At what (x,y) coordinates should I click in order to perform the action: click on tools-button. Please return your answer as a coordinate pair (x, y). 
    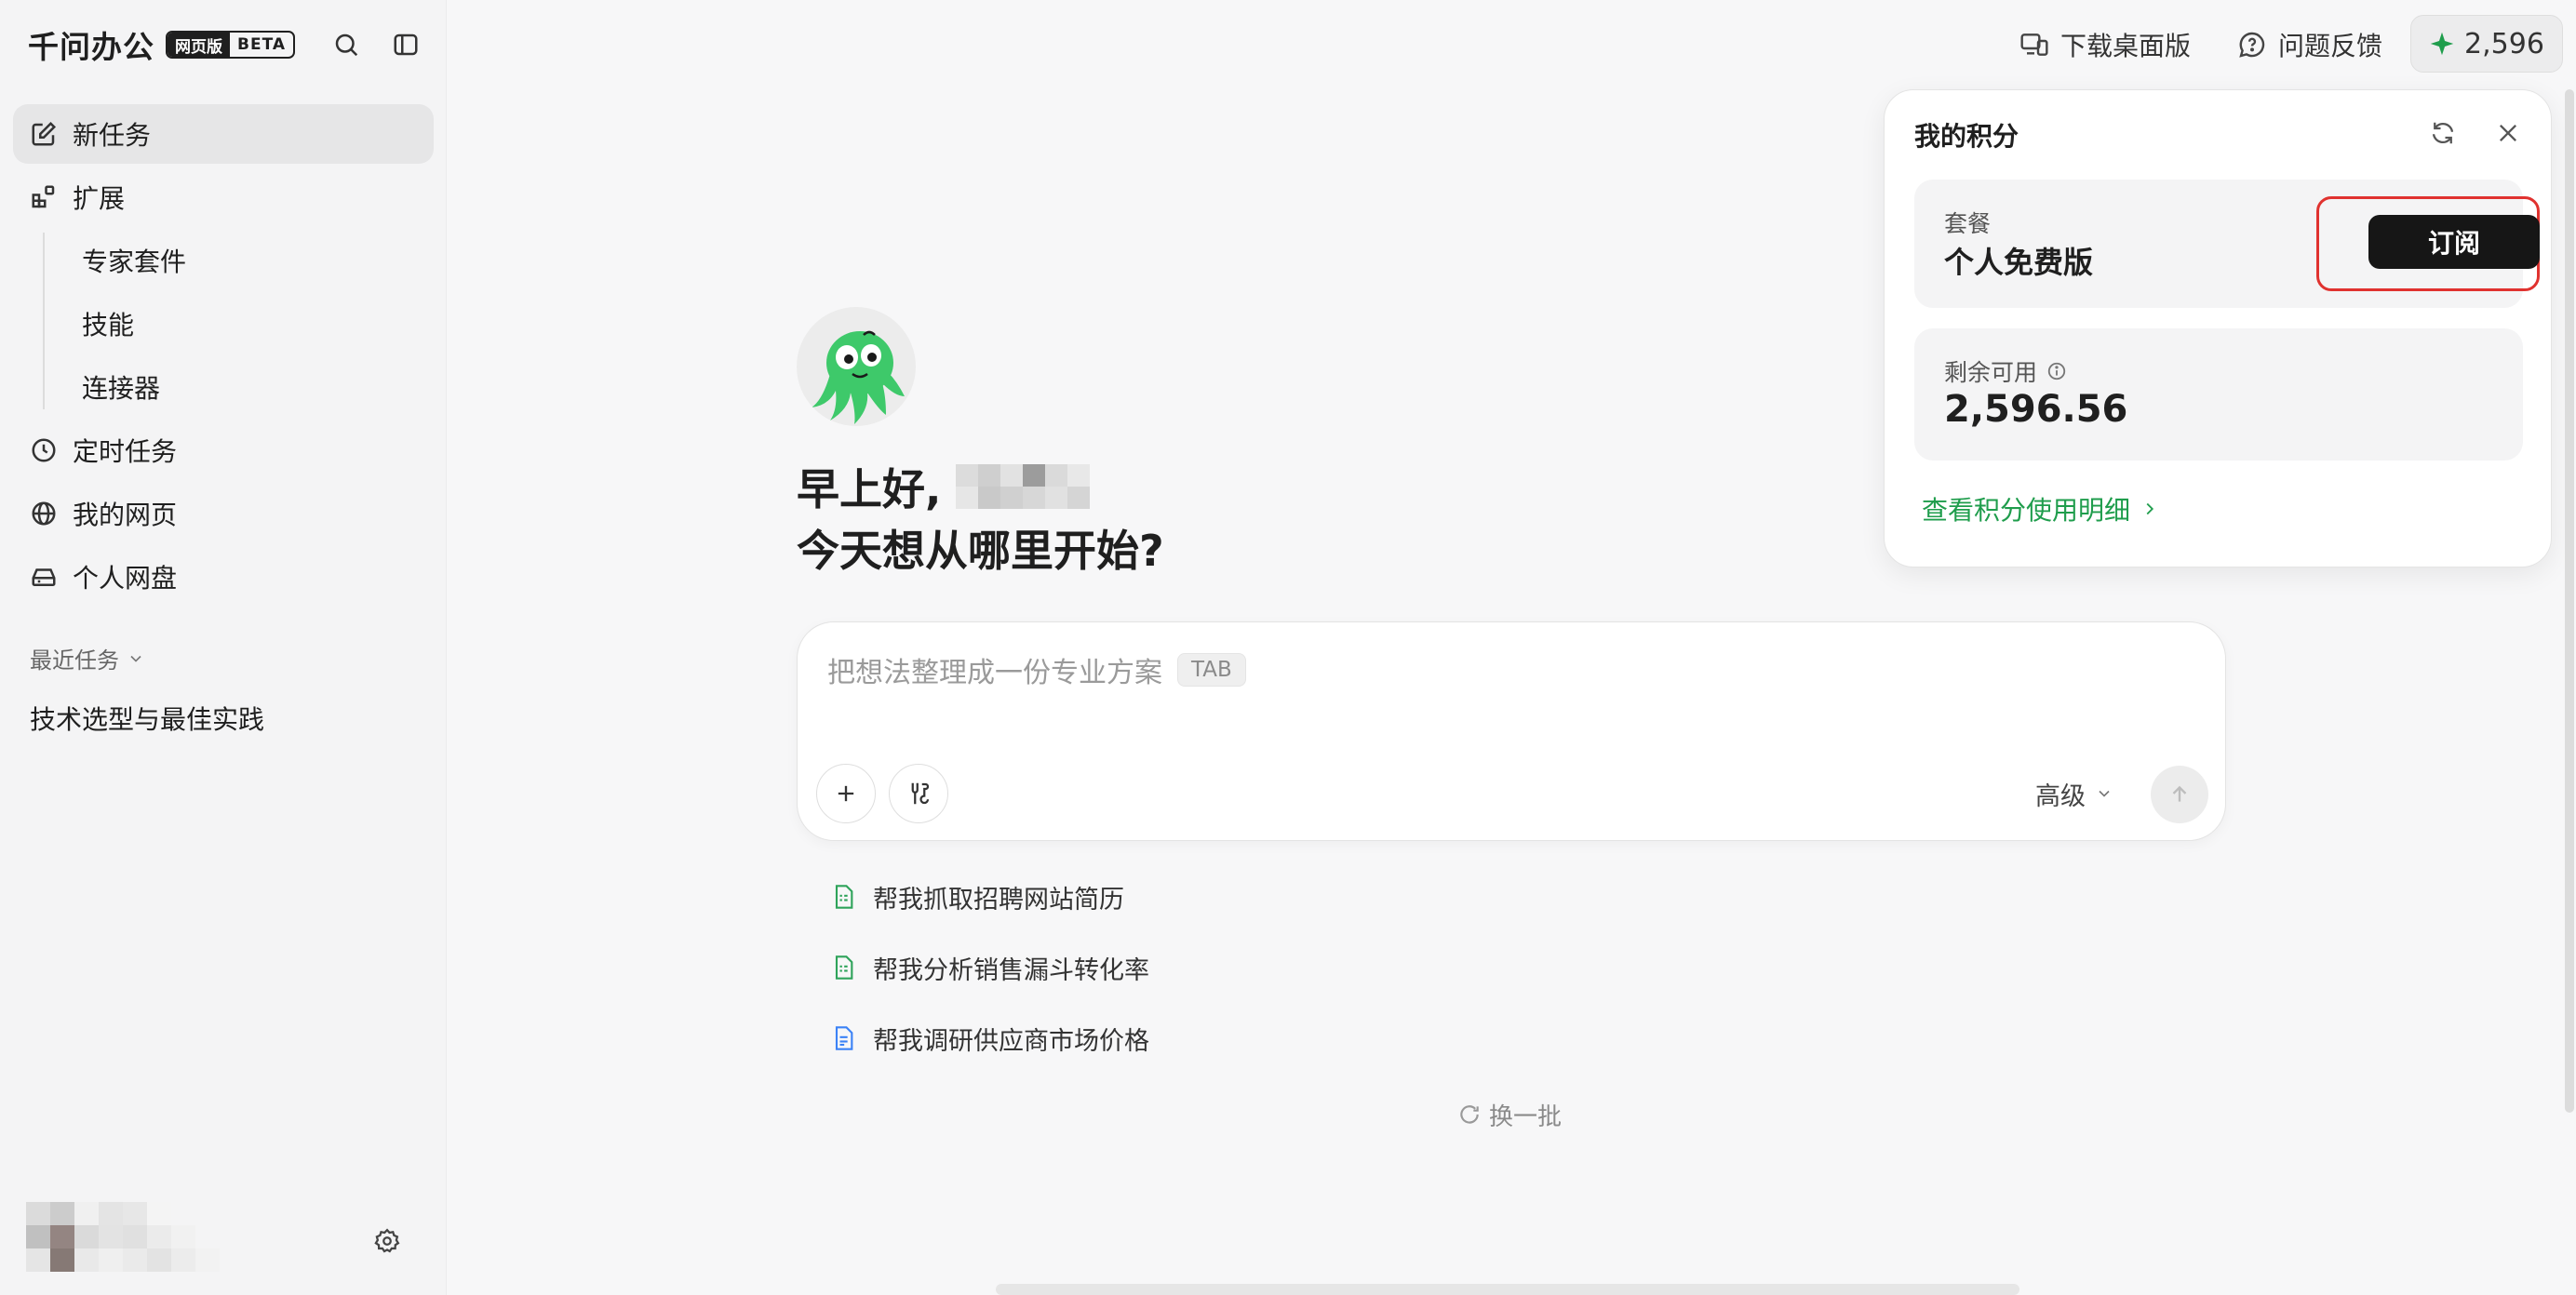
    Looking at the image, I should click on (918, 793).